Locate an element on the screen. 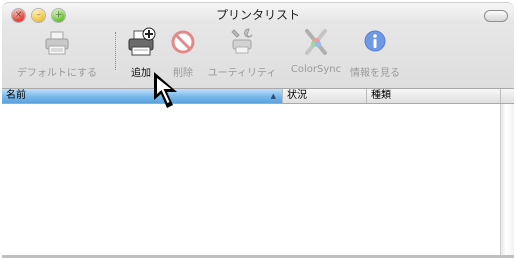 This screenshot has width=516, height=258. printer-gray-icon is located at coordinates (57, 43).